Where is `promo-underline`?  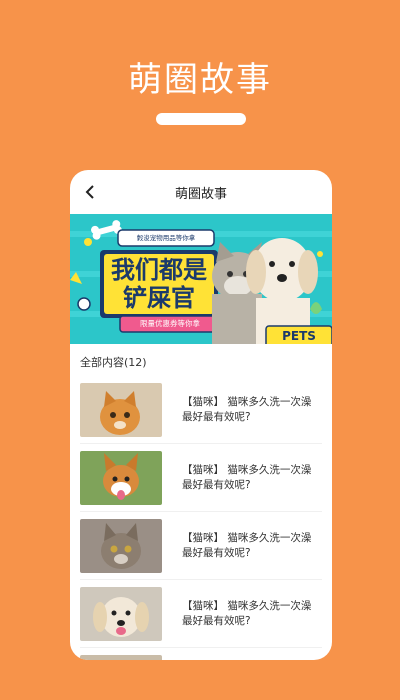 promo-underline is located at coordinates (201, 119).